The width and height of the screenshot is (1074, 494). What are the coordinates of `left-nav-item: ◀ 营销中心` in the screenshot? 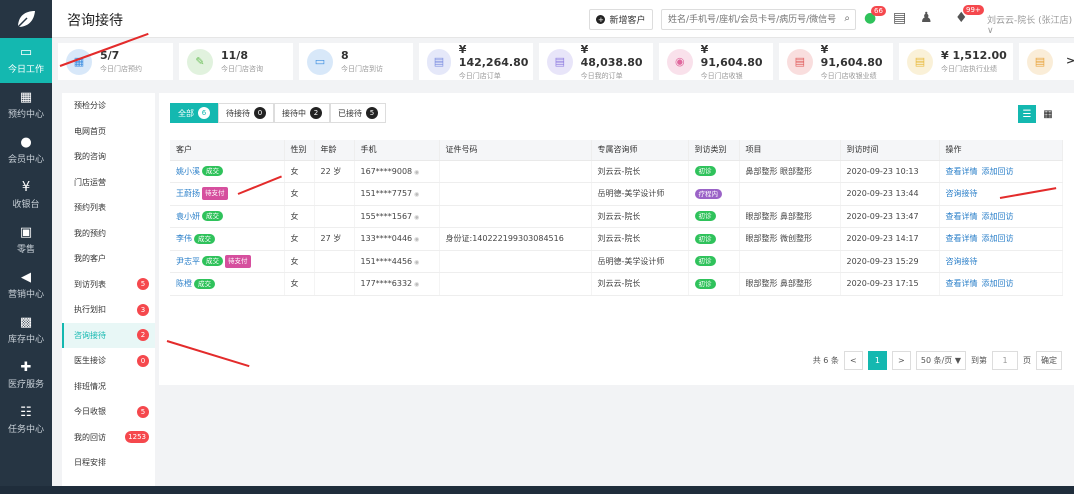 It's located at (26, 285).